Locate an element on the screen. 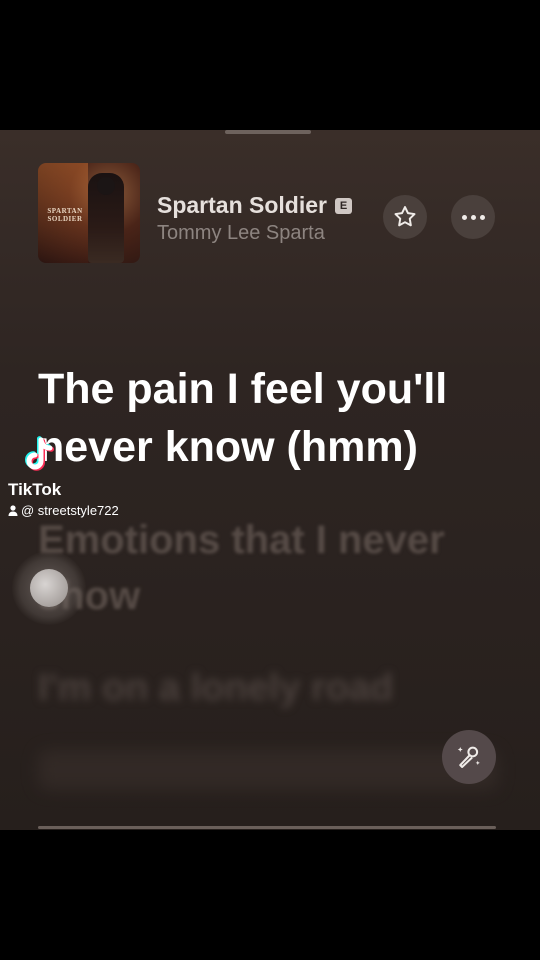 The height and width of the screenshot is (960, 540). more-options-button is located at coordinates (473, 217).